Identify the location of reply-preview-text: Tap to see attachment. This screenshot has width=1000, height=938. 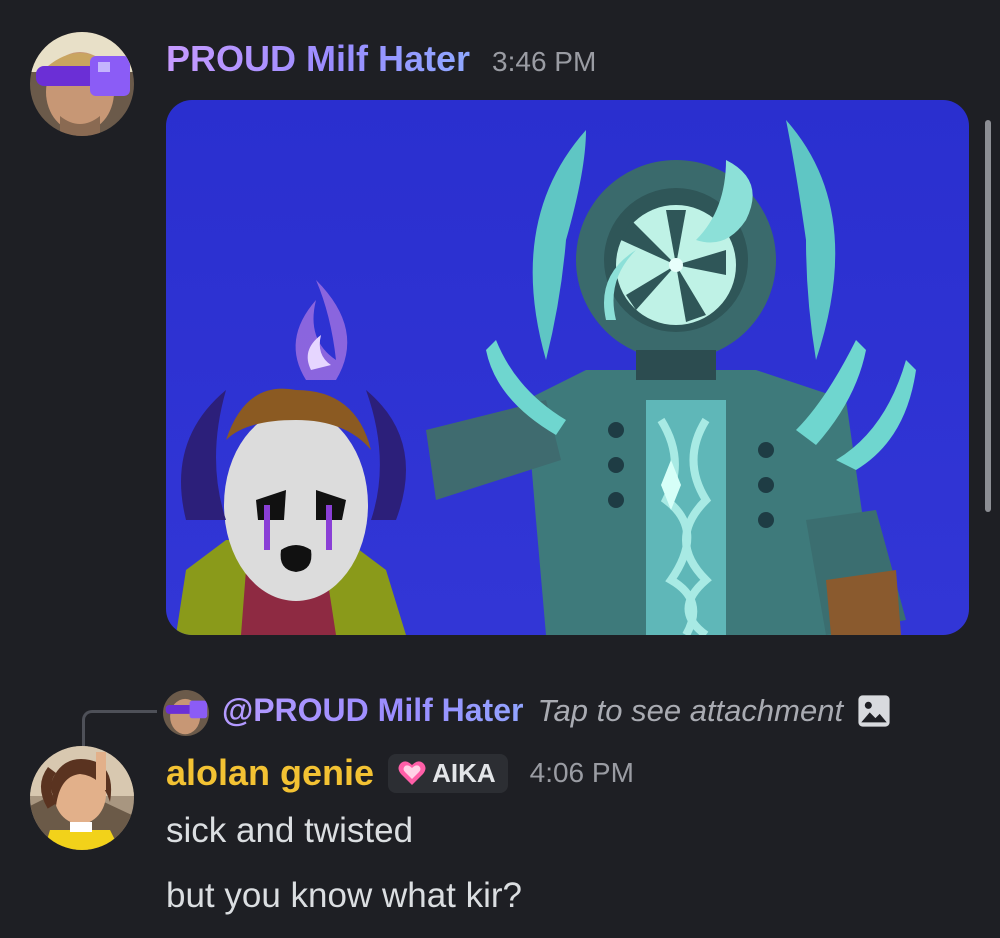
(690, 711).